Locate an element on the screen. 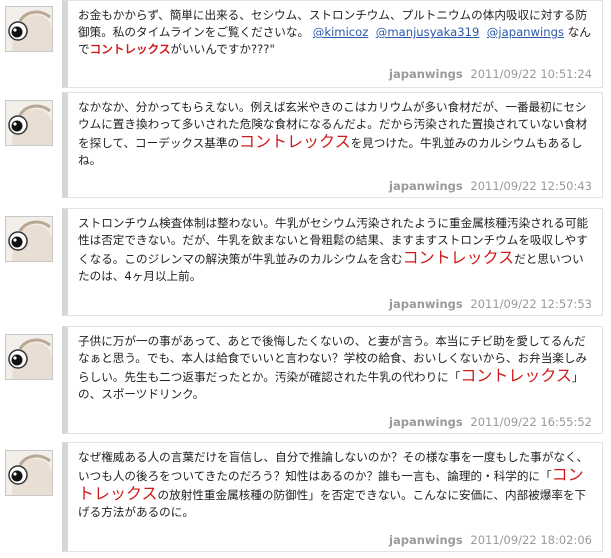 This screenshot has width=611, height=558. tweet-meta: japanwings 2011/09/22 10:51:24 is located at coordinates (490, 74).